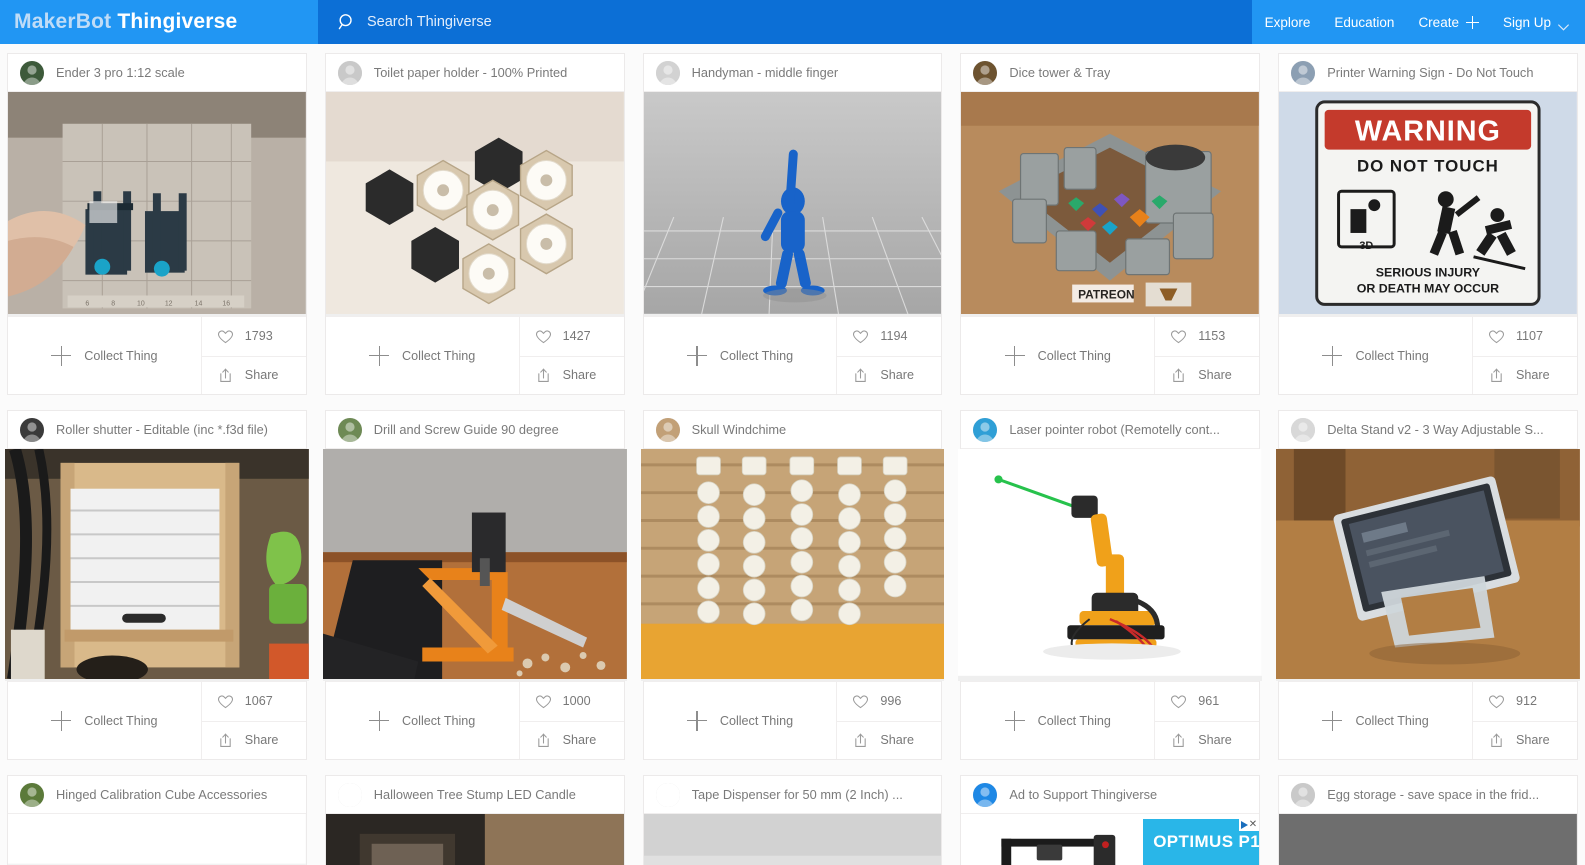 The height and width of the screenshot is (865, 1585). I want to click on like-button: 1067, so click(254, 701).